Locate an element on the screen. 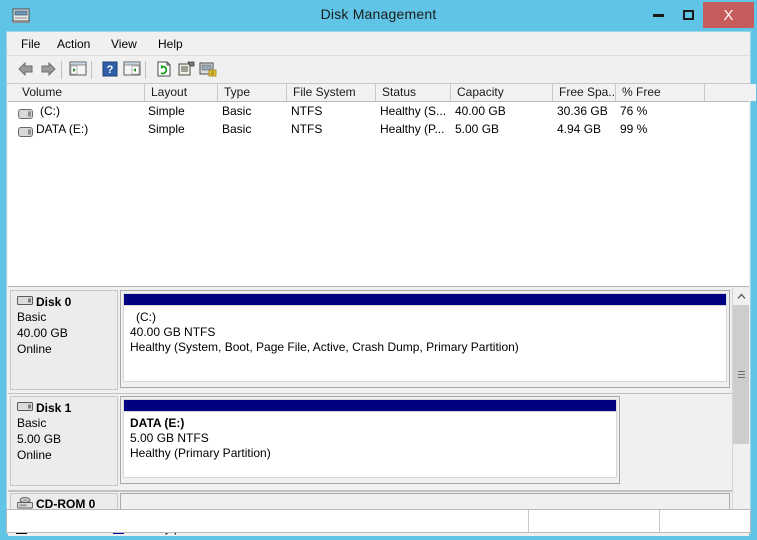 This screenshot has width=757, height=540. toolbar: ? is located at coordinates (378, 70).